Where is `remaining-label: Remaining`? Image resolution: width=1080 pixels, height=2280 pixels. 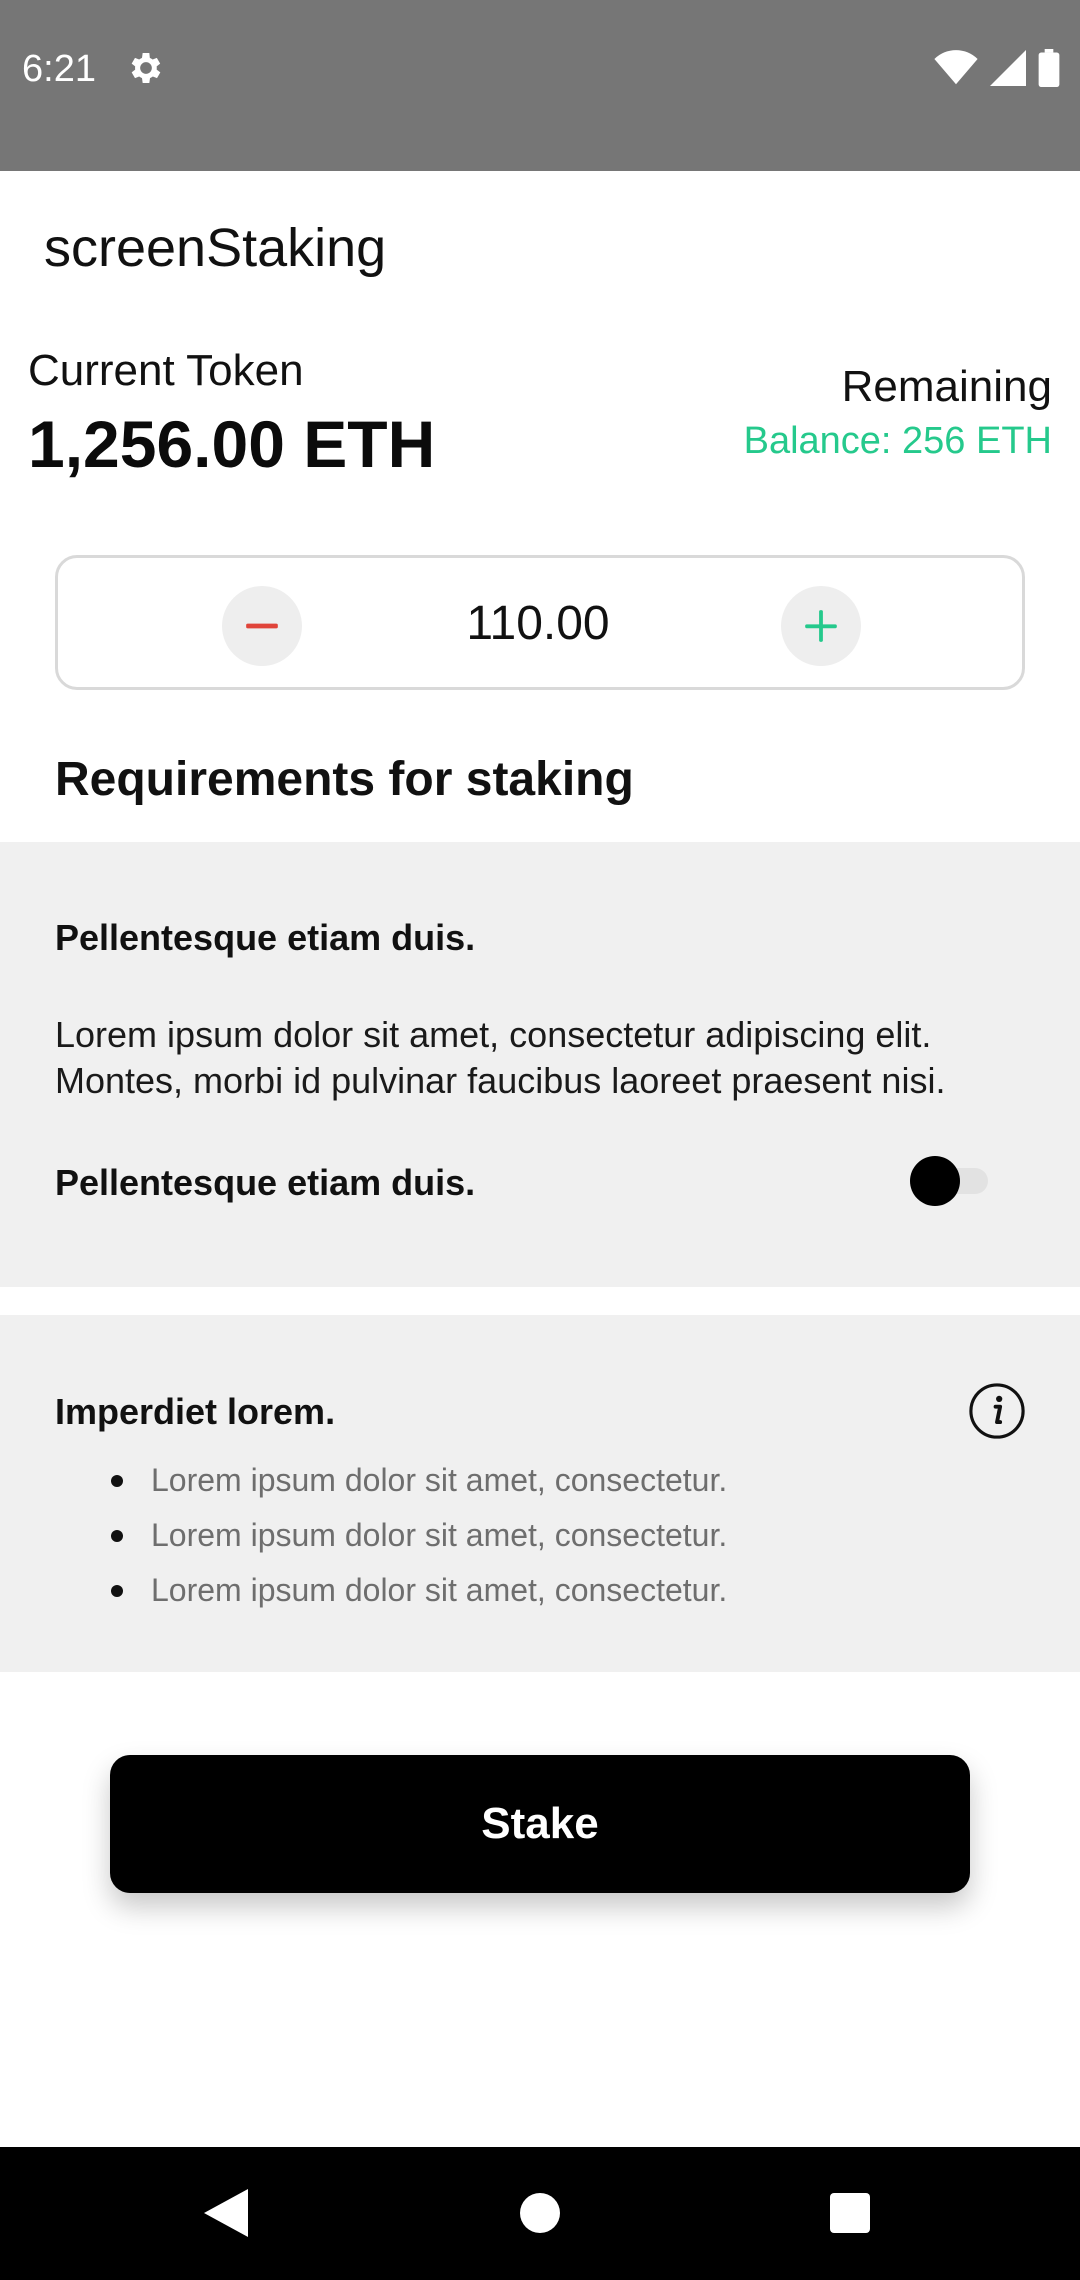
remaining-label: Remaining is located at coordinates (946, 386).